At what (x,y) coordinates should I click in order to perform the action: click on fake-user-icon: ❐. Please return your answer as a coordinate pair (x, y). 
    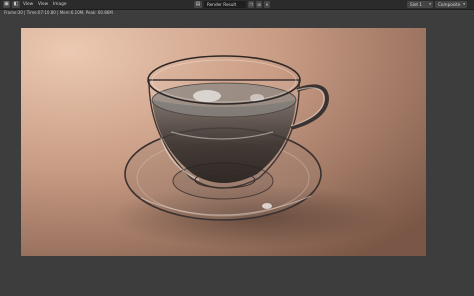
    Looking at the image, I should click on (251, 4).